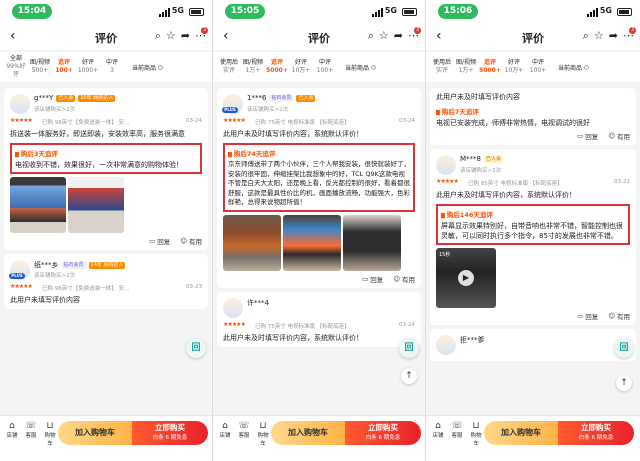 The width and height of the screenshot is (640, 461). I want to click on comment-icon: ▭, so click(152, 241).